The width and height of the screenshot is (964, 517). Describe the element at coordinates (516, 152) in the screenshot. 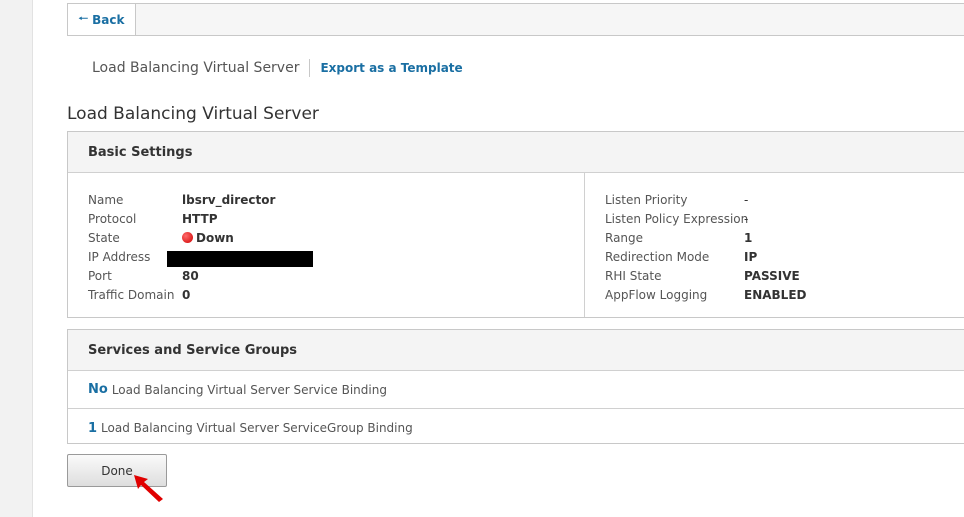

I see `basic-settings-header: Basic Settings` at that location.